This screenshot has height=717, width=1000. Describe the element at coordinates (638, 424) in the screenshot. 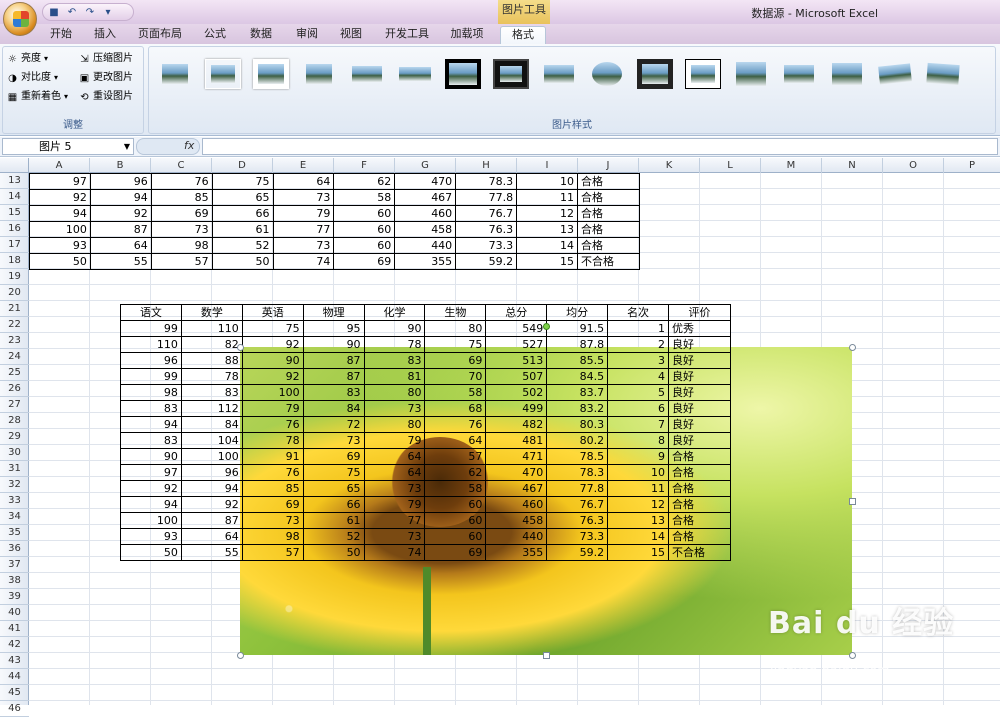

I see `table-cell: 7` at that location.